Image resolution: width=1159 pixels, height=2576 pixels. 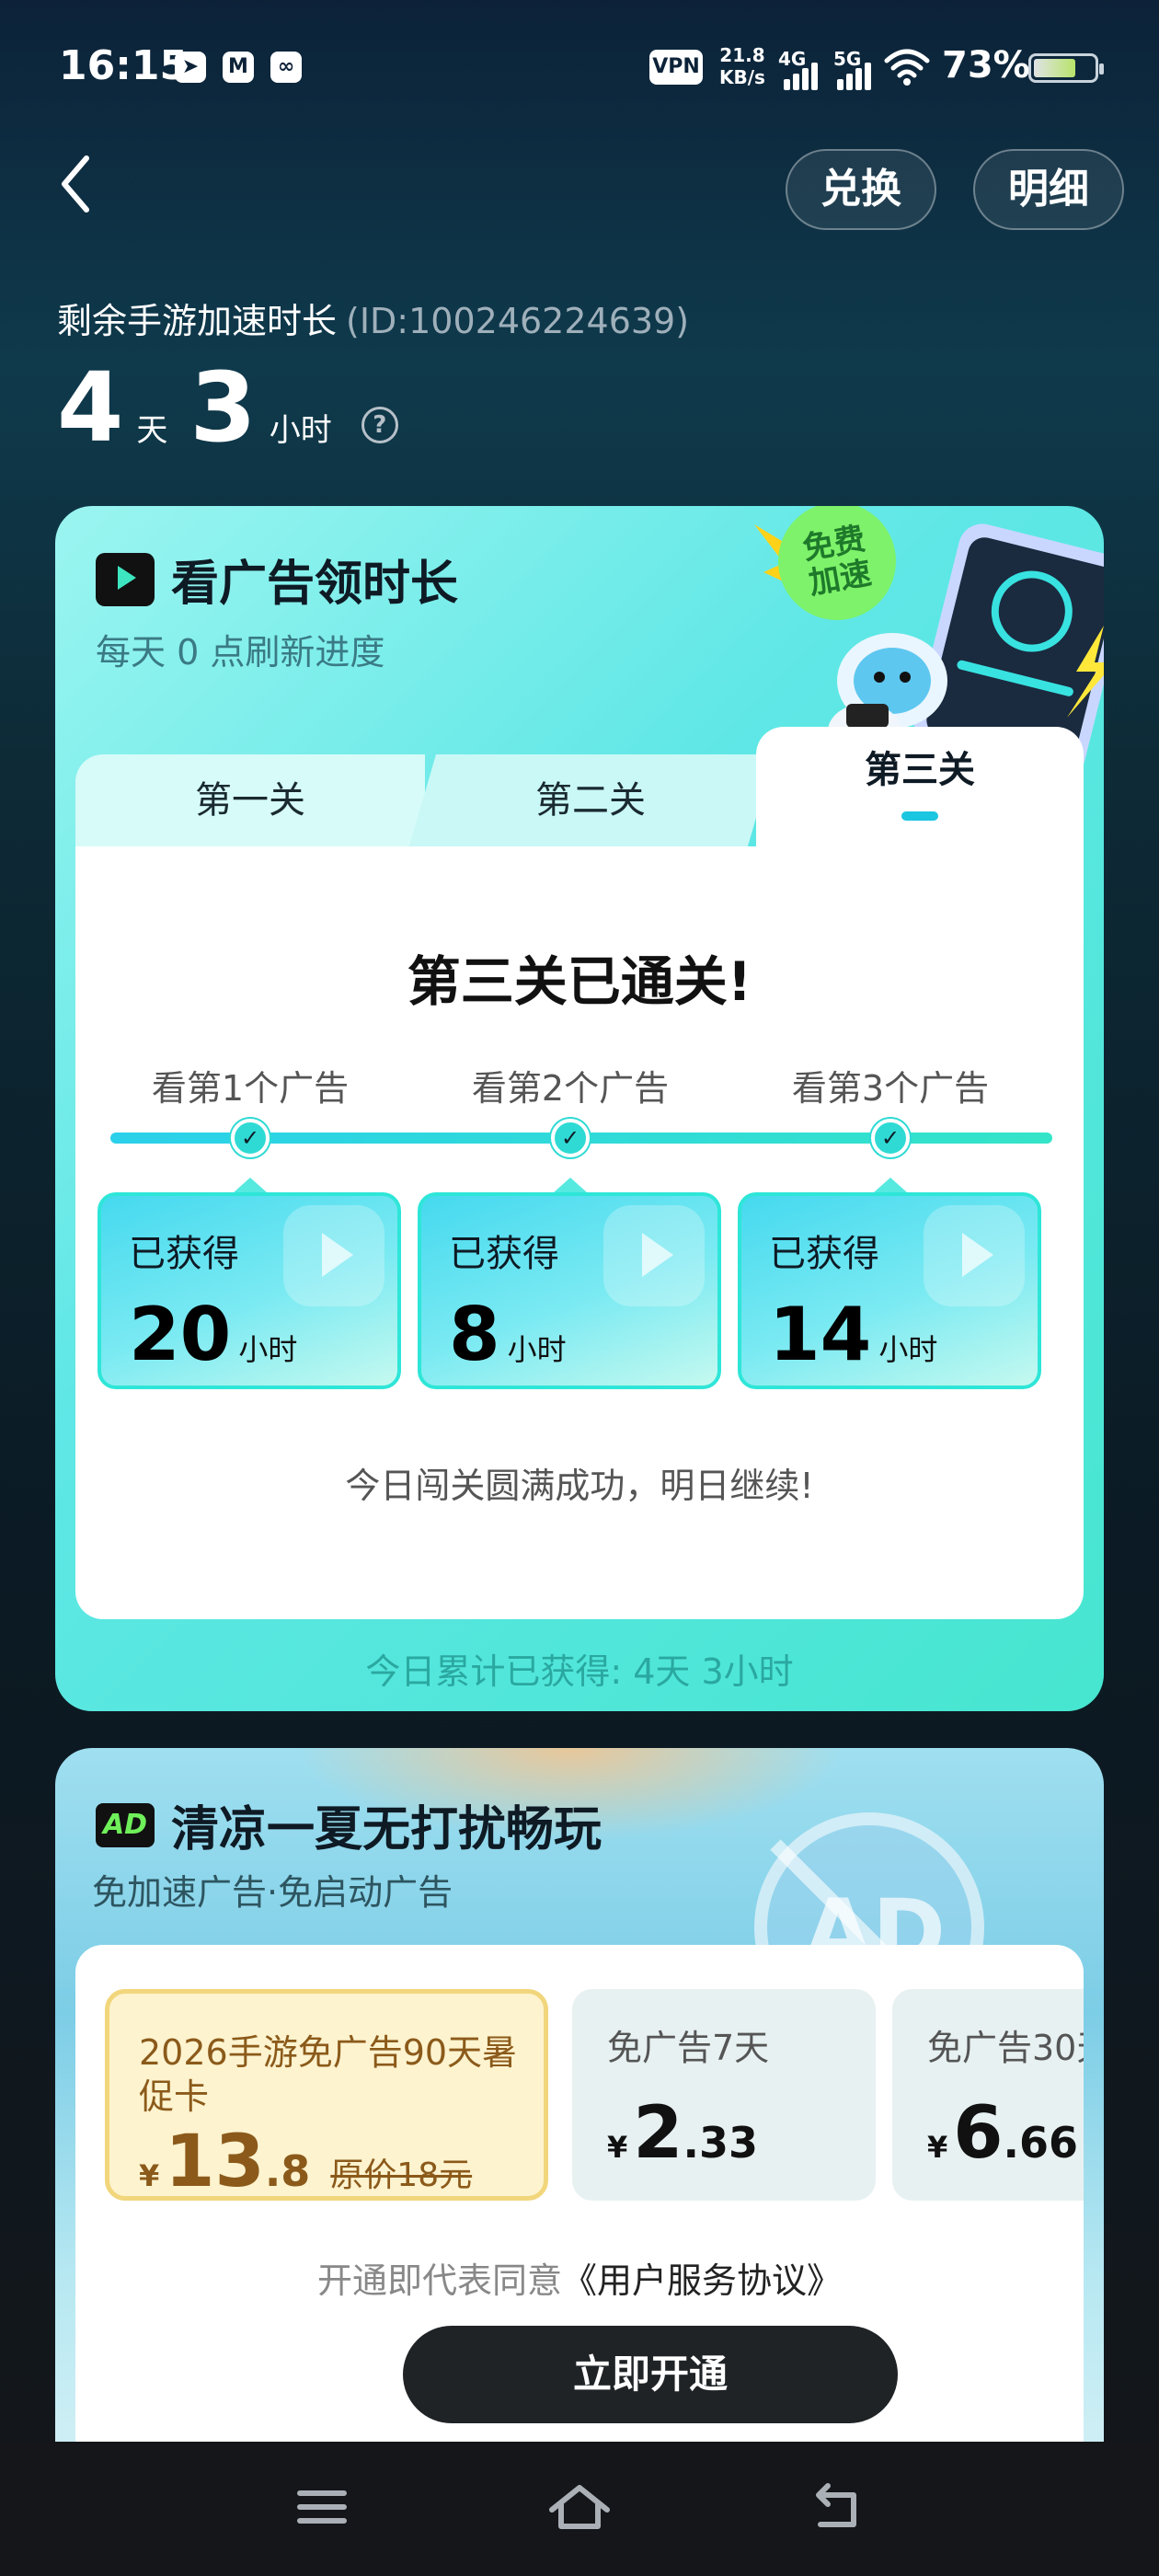 What do you see at coordinates (579, 69) in the screenshot?
I see `status-bar: 16:15 ➤ M ∞ VPN 21.8 KB/s 4G 5G 73%` at bounding box center [579, 69].